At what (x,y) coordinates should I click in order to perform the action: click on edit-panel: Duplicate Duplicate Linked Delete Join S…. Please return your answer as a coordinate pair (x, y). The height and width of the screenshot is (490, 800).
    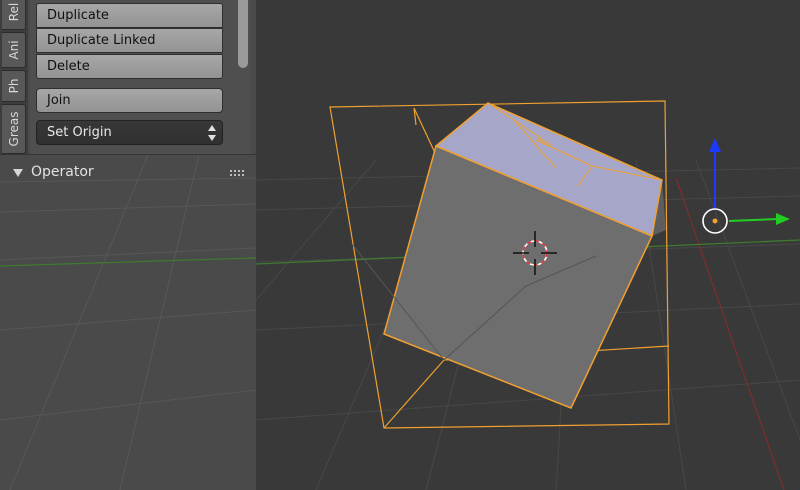
    Looking at the image, I should click on (132, 77).